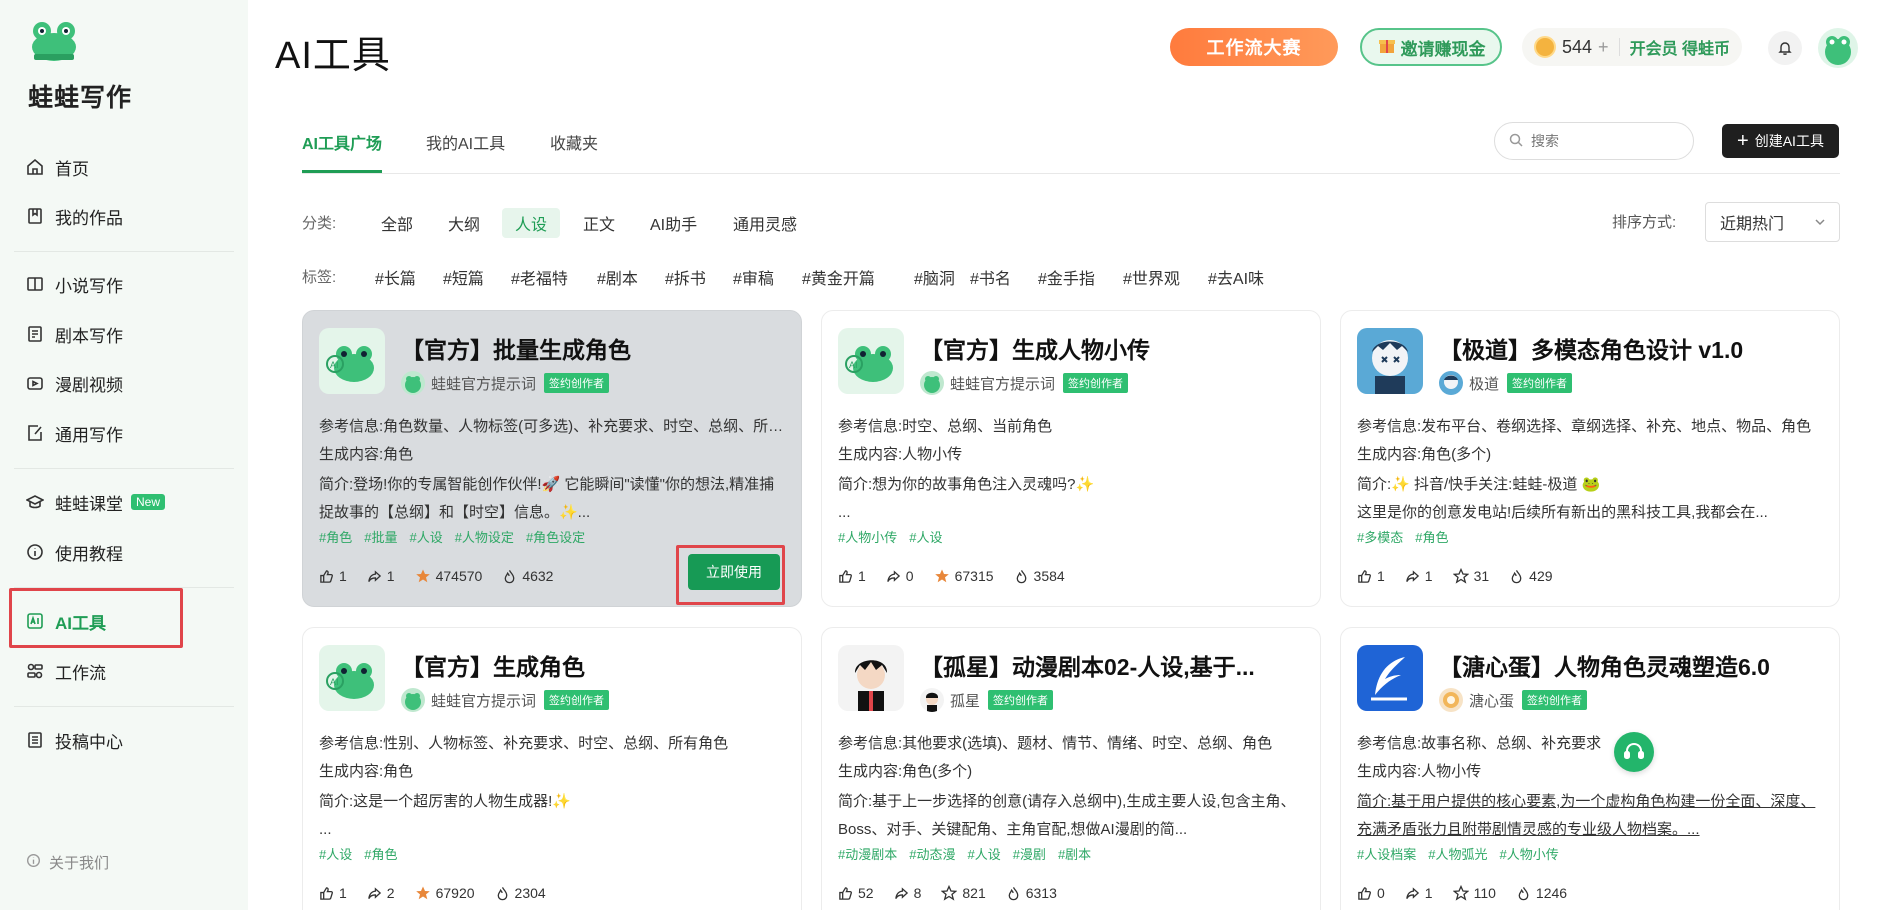 This screenshot has height=910, width=1881. What do you see at coordinates (1604, 665) in the screenshot?
I see `tool-title: 【溏心蛋】人物角色灵魂塑造6.0` at bounding box center [1604, 665].